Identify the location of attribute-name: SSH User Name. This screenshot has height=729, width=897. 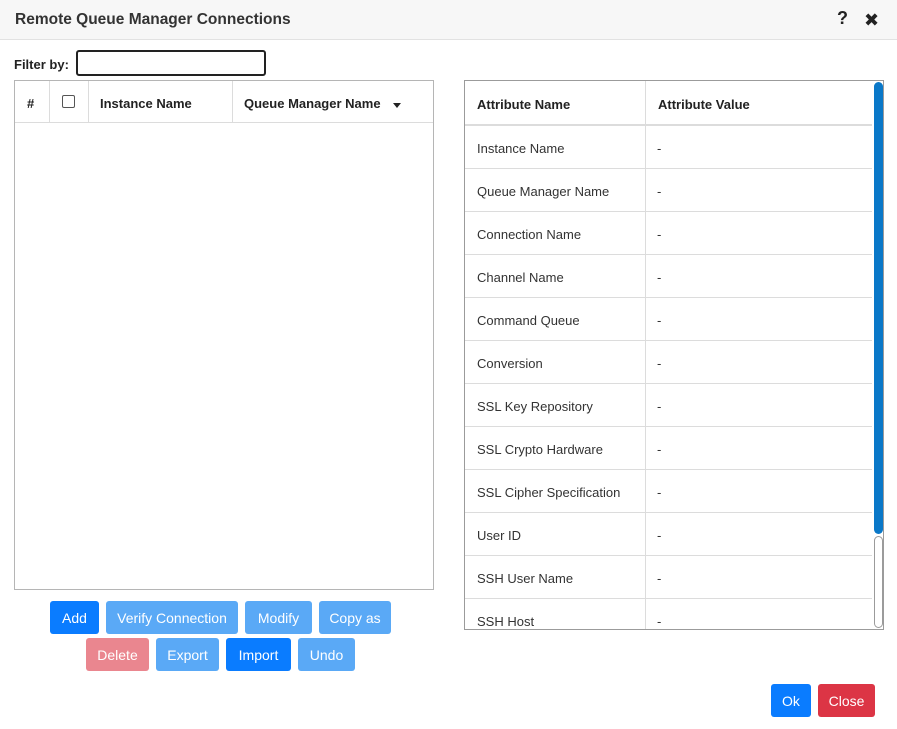
(525, 578).